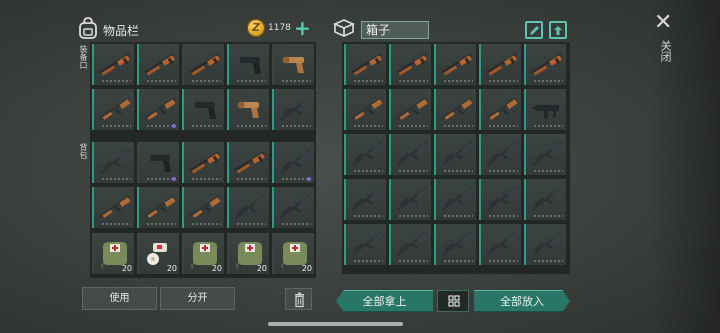 The height and width of the screenshot is (333, 720). I want to click on close-button: ✕, so click(663, 23).